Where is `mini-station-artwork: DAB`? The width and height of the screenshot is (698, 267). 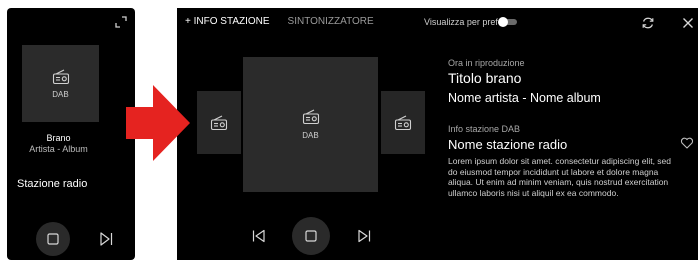
mini-station-artwork: DAB is located at coordinates (60, 83).